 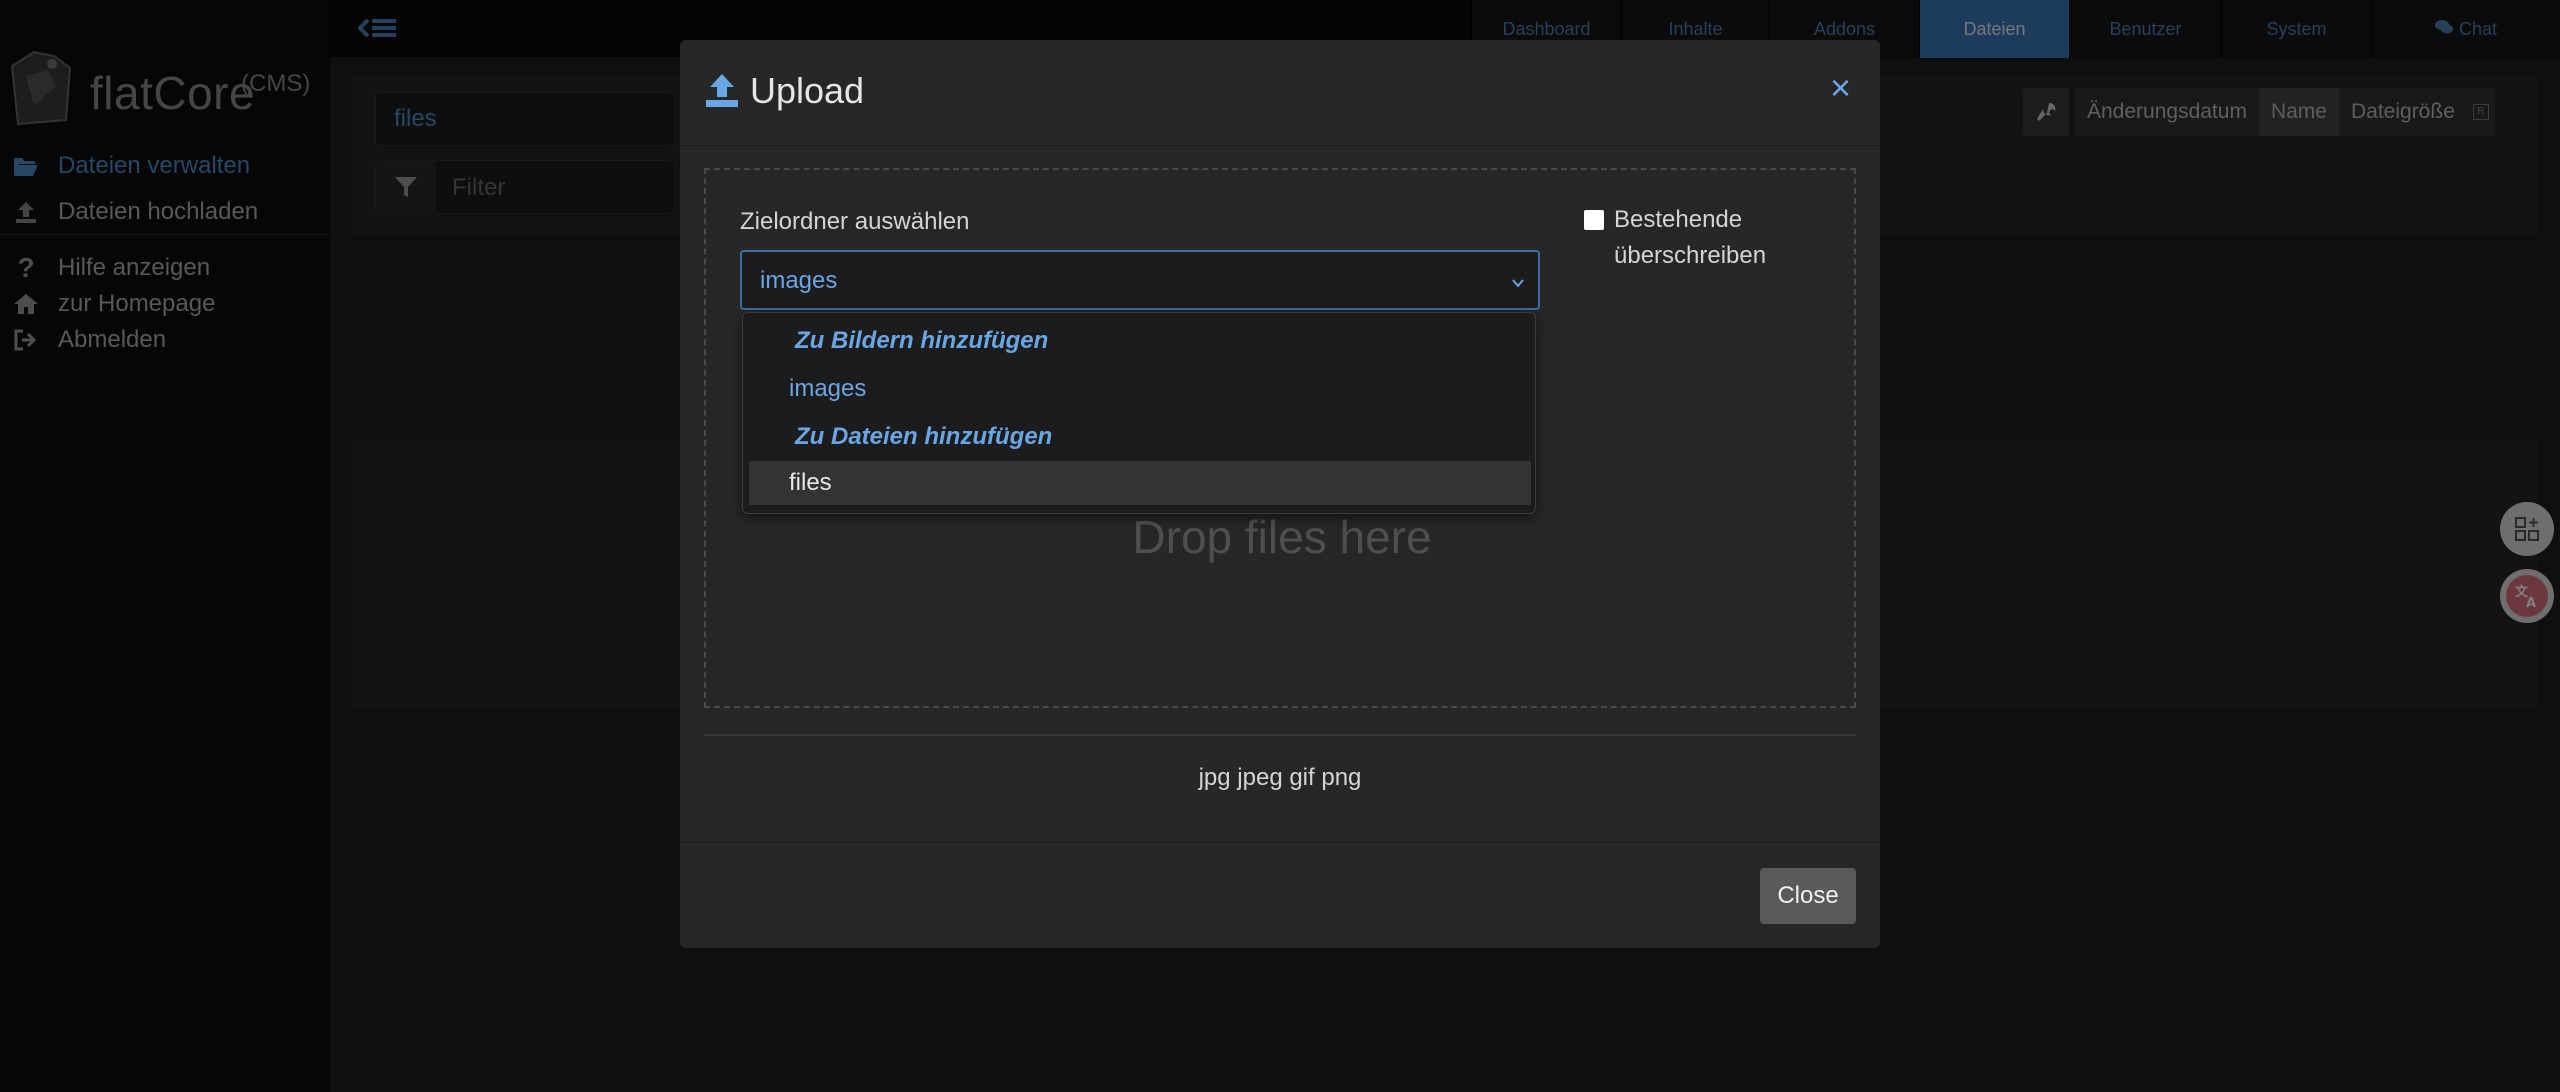 I want to click on dropdown-group-dateien: Zu Dateien hinzufügen, so click(x=924, y=436).